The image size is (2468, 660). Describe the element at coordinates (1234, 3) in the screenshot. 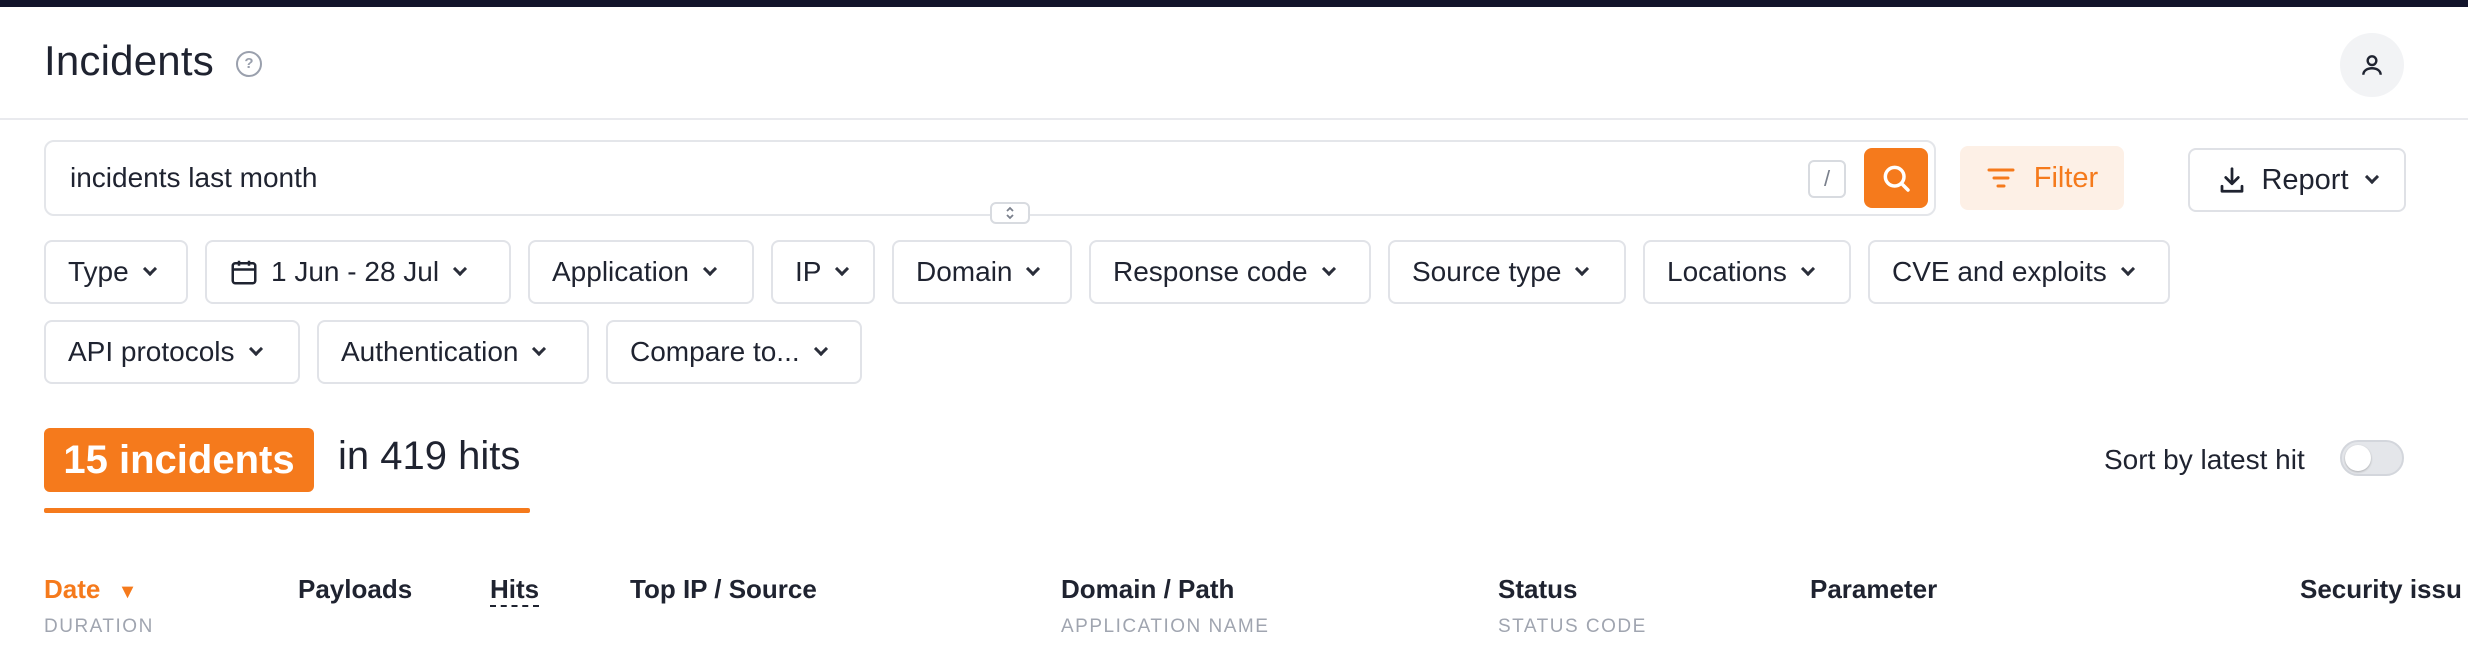

I see `top-bar` at that location.